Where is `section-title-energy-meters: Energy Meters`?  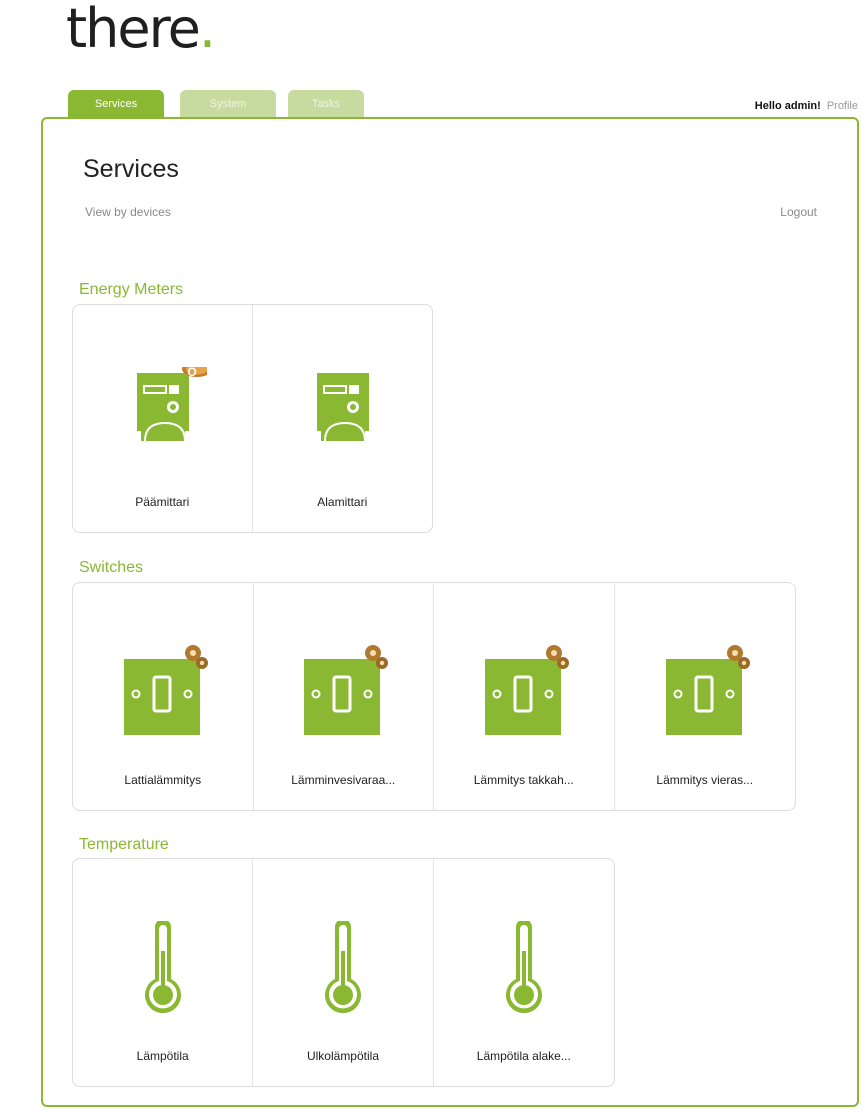
section-title-energy-meters: Energy Meters is located at coordinates (131, 289).